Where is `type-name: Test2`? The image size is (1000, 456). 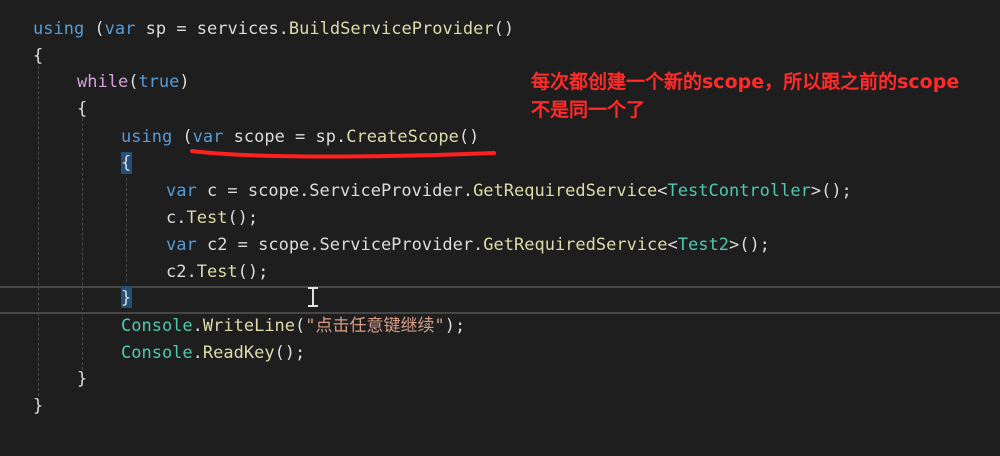
type-name: Test2 is located at coordinates (703, 245).